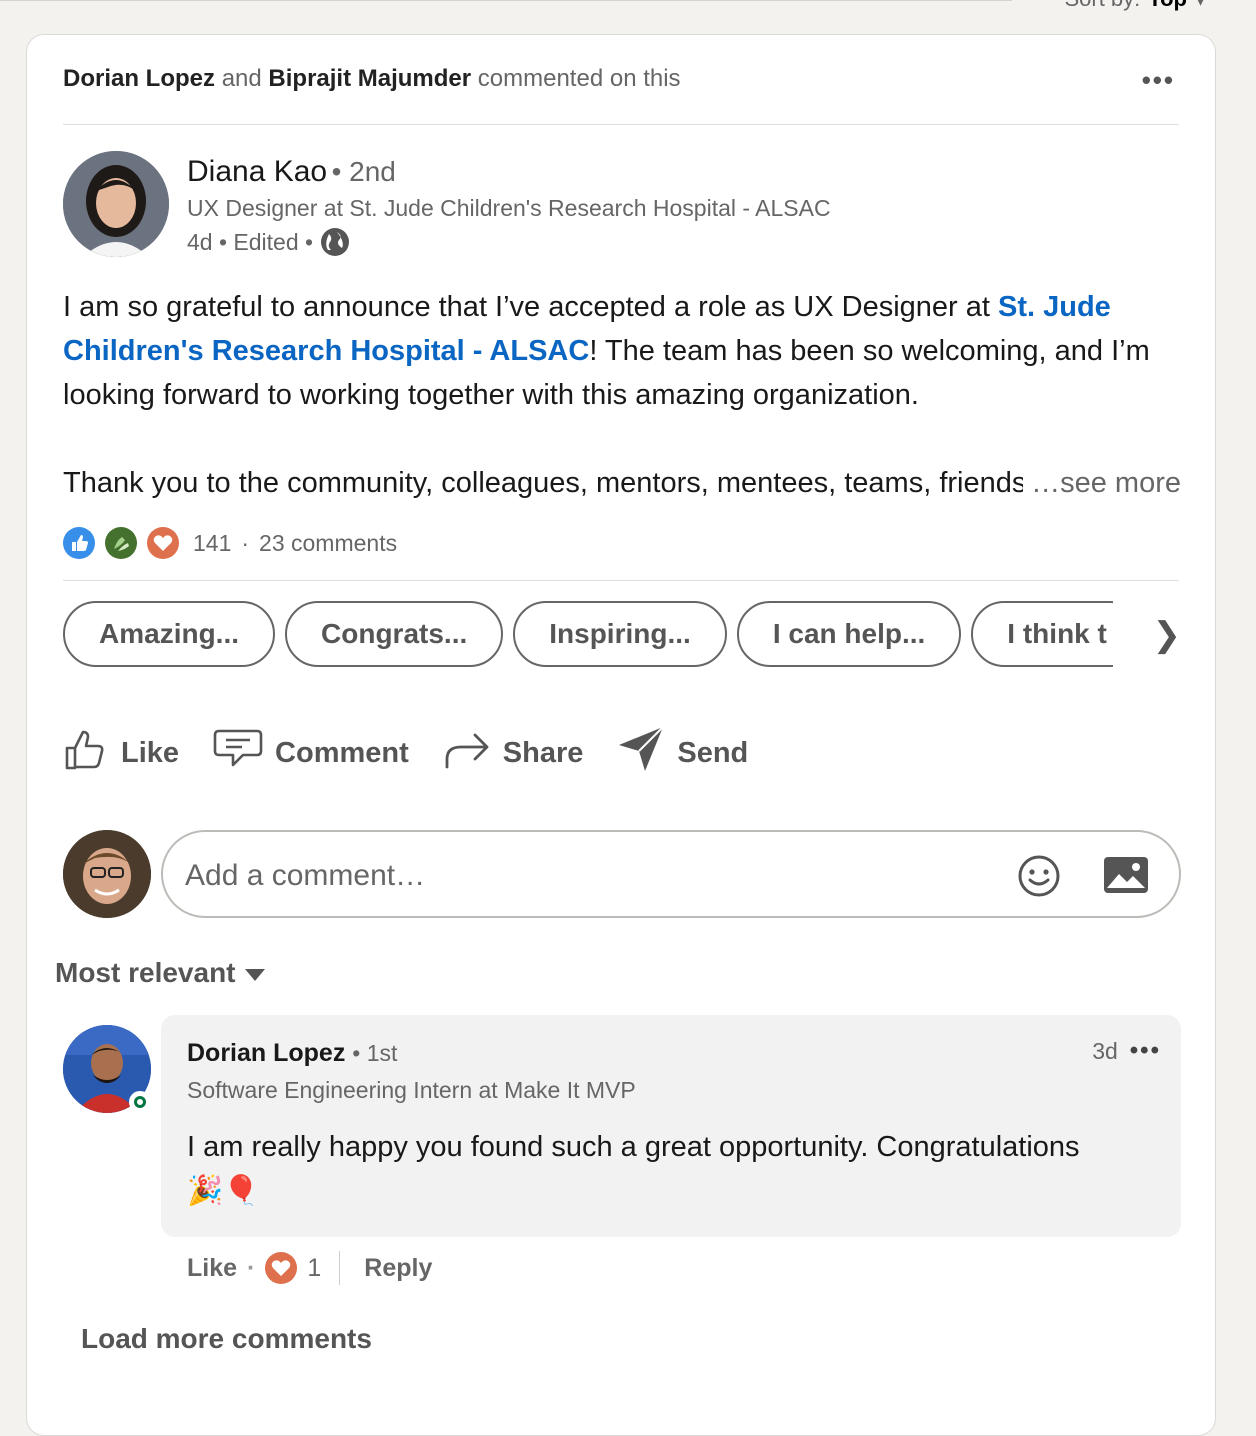  I want to click on comment-input, so click(585, 876).